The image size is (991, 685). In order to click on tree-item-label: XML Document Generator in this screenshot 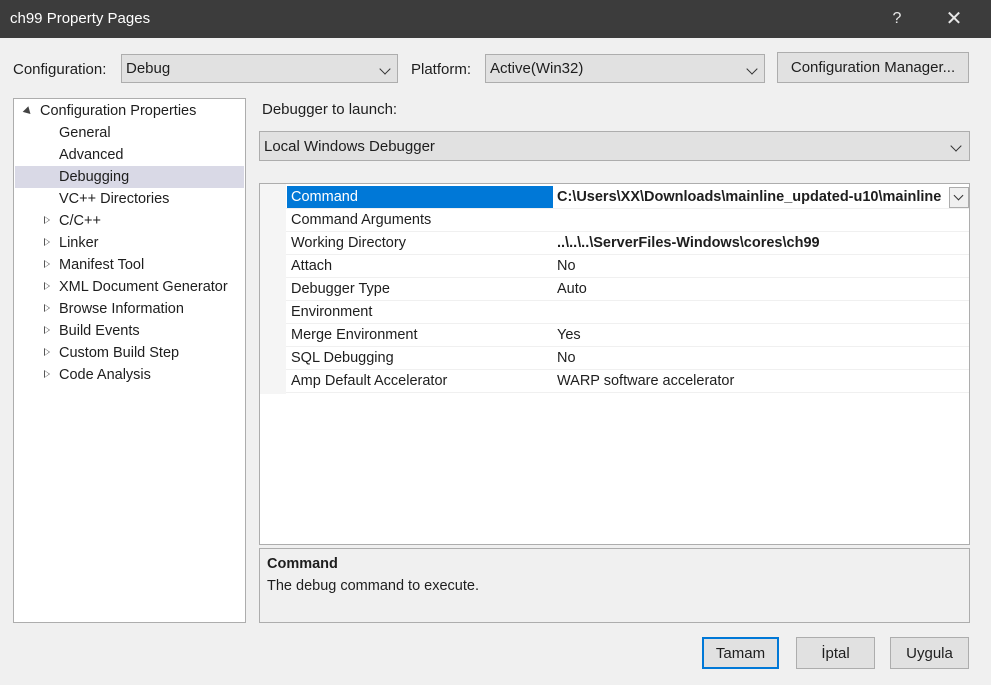, I will do `click(143, 287)`.